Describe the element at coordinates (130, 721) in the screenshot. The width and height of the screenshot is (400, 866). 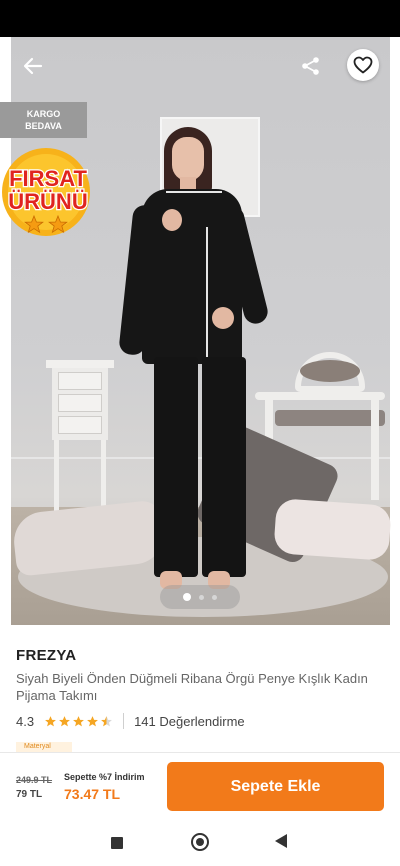
I see `rating-row: 4.3 141 Değerlendirme` at that location.